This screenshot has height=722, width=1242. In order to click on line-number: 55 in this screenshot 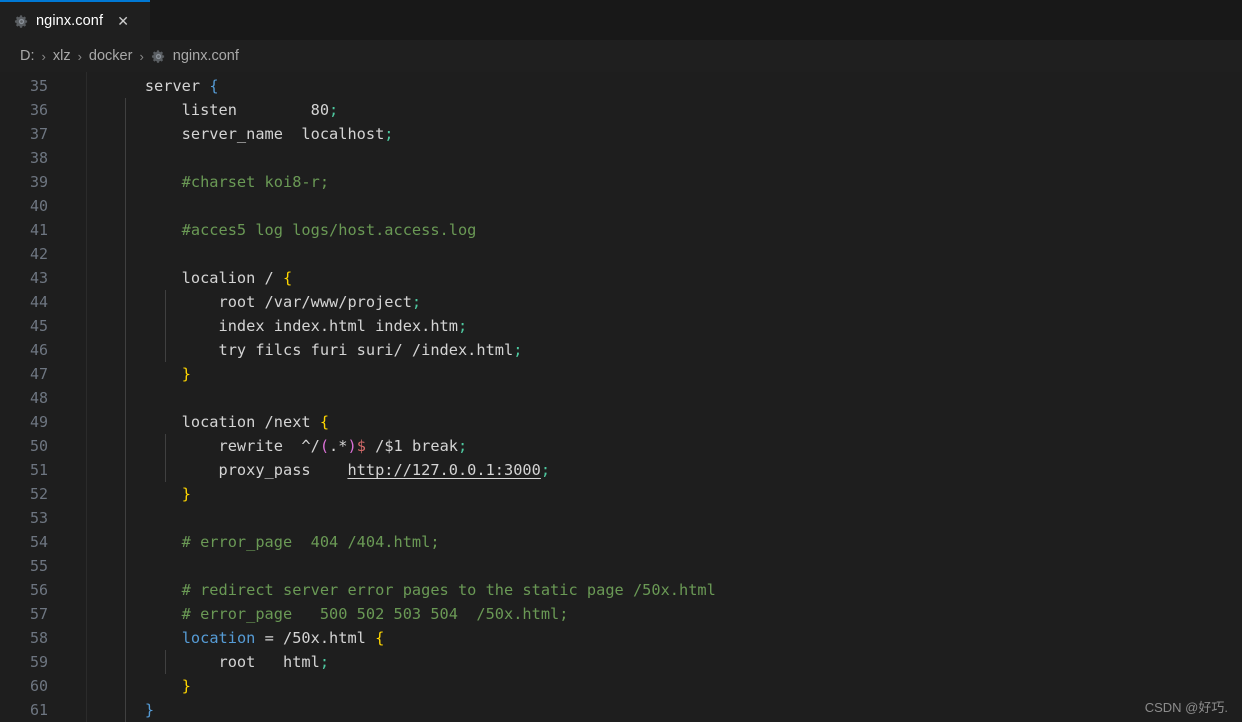, I will do `click(38, 566)`.